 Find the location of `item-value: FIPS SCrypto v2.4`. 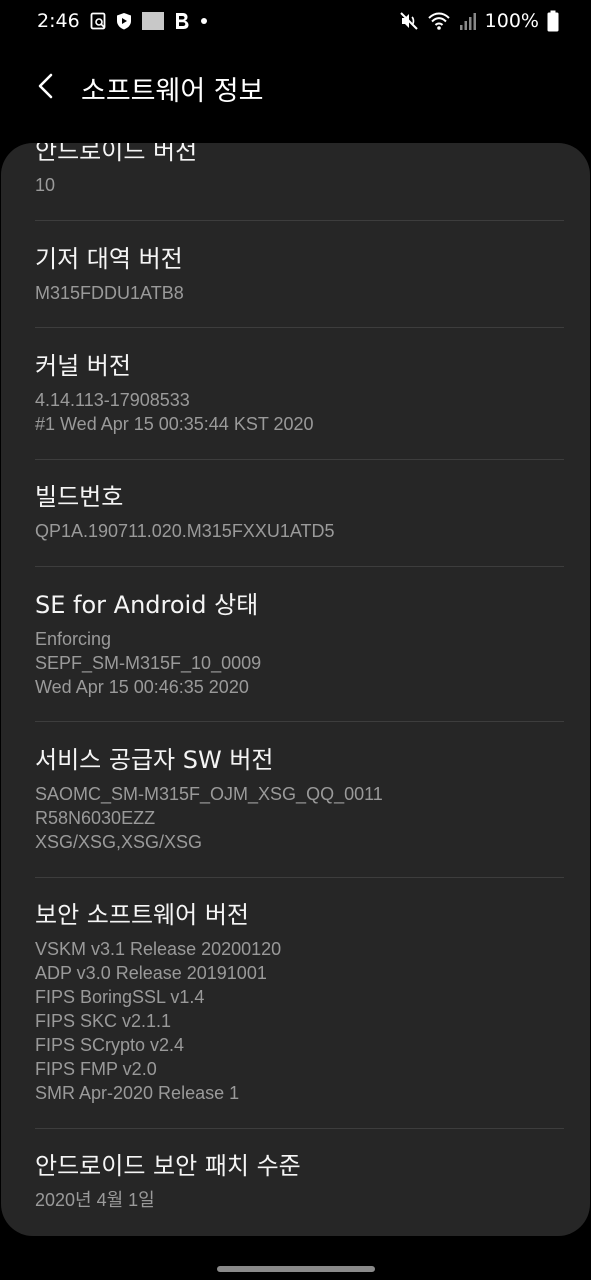

item-value: FIPS SCrypto v2.4 is located at coordinates (110, 1045).